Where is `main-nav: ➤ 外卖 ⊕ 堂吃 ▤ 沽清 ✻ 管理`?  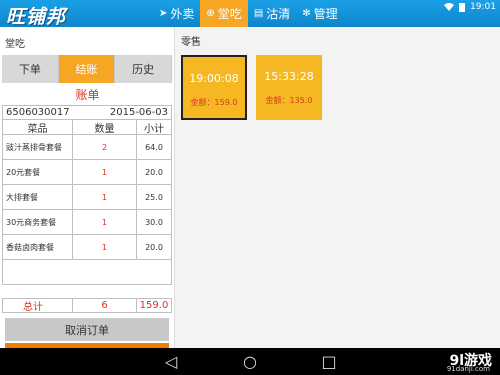 main-nav: ➤ 外卖 ⊕ 堂吃 ▤ 沽清 ✻ 管理 is located at coordinates (248, 13).